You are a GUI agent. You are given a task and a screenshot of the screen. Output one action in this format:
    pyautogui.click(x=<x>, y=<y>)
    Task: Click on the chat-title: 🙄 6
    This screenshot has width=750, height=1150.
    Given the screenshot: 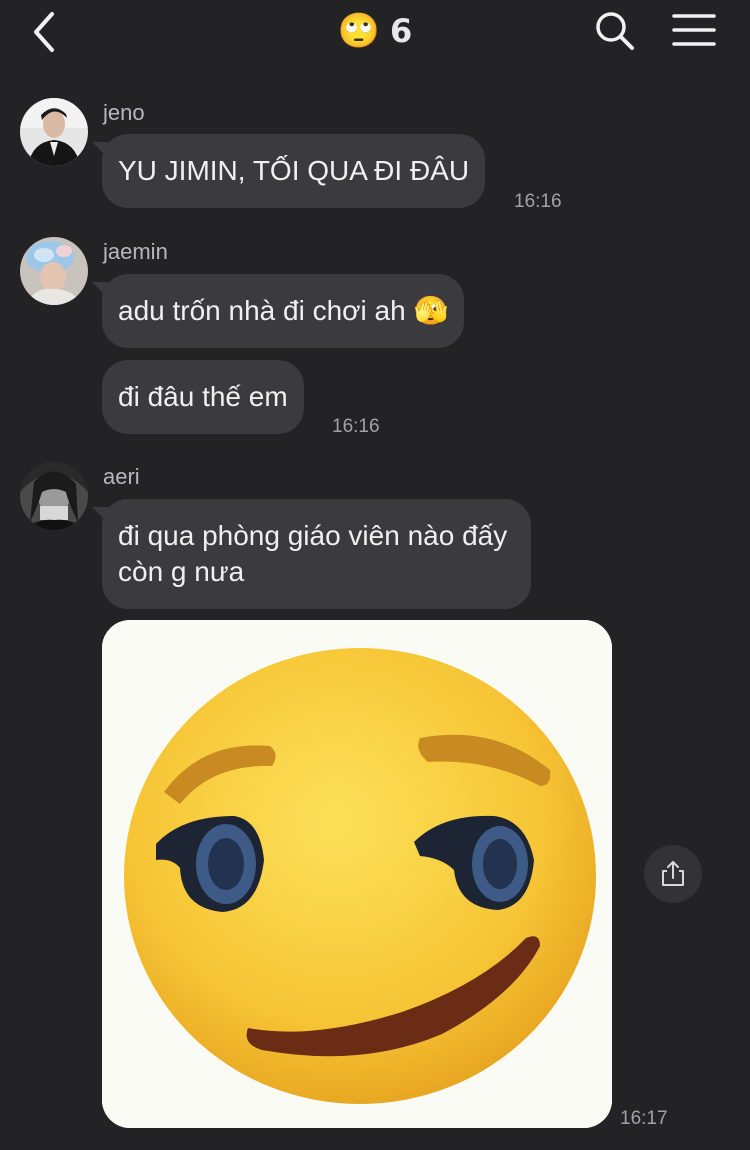 What is the action you would take?
    pyautogui.click(x=375, y=31)
    